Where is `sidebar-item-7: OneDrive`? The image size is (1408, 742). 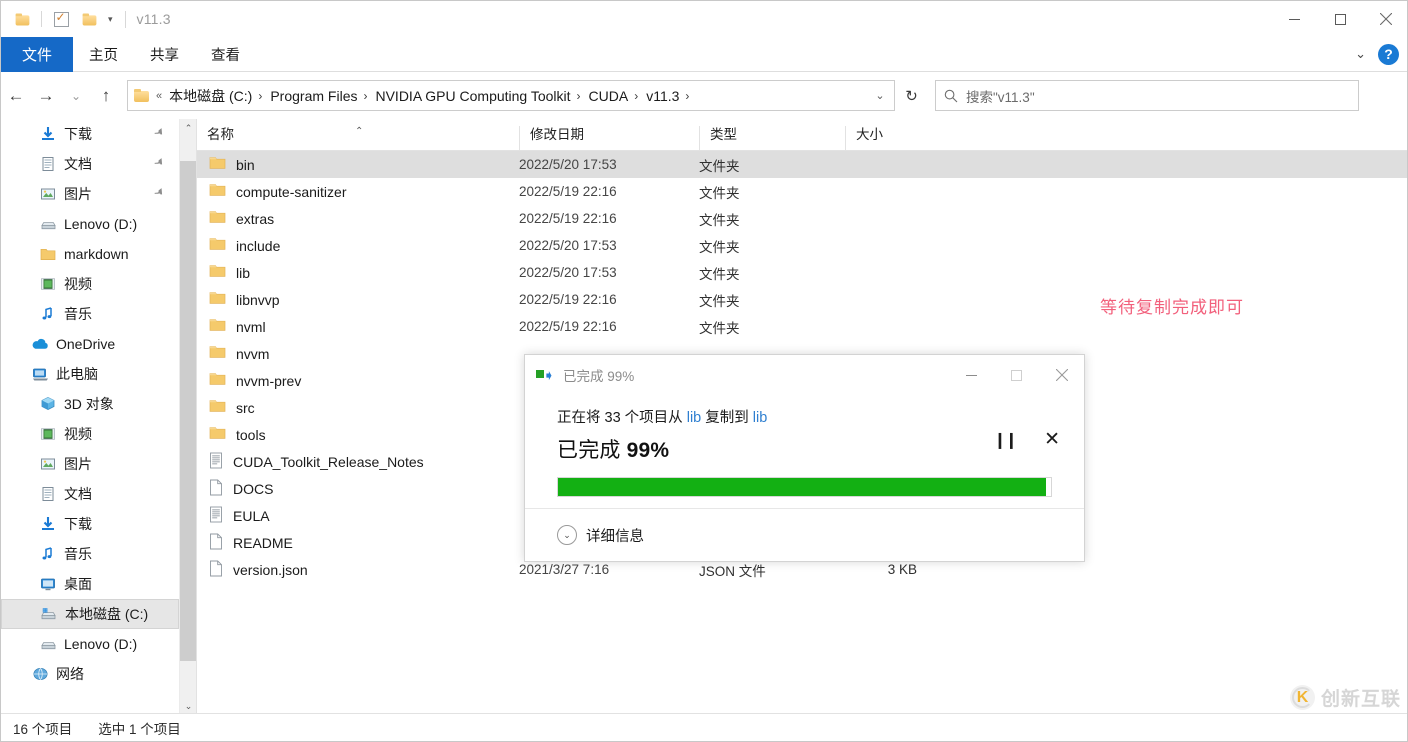 sidebar-item-7: OneDrive is located at coordinates (90, 344).